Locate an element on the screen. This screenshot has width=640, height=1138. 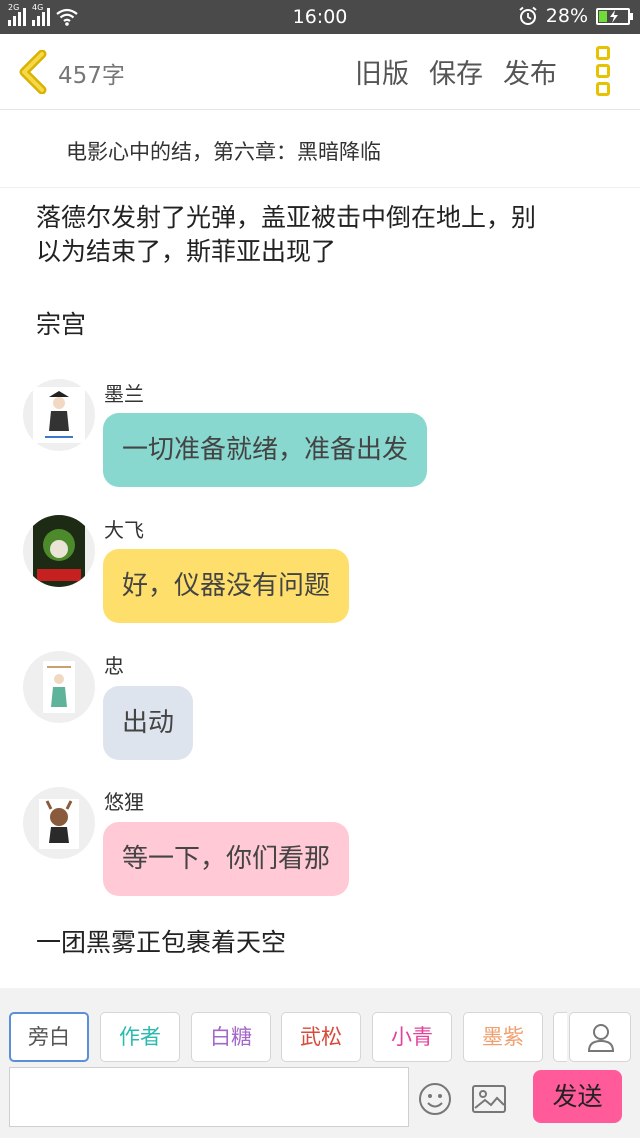
message-bubble: 好，仪器没有问题 is located at coordinates (226, 586).